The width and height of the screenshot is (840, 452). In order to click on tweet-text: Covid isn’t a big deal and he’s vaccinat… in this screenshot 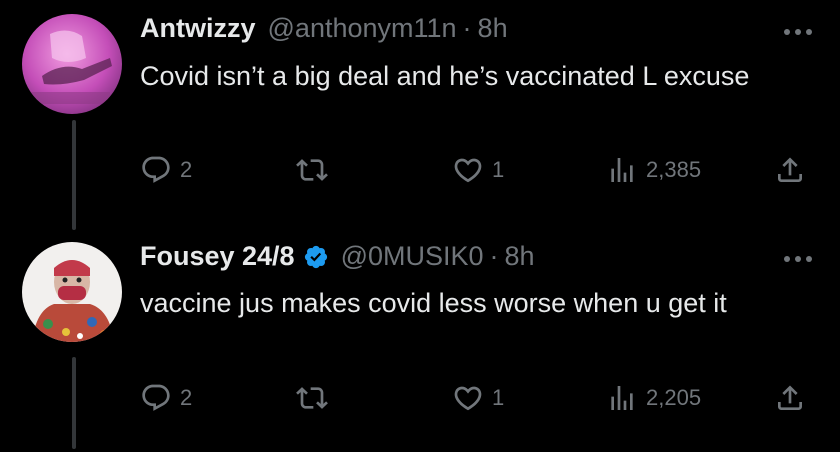, I will do `click(445, 76)`.